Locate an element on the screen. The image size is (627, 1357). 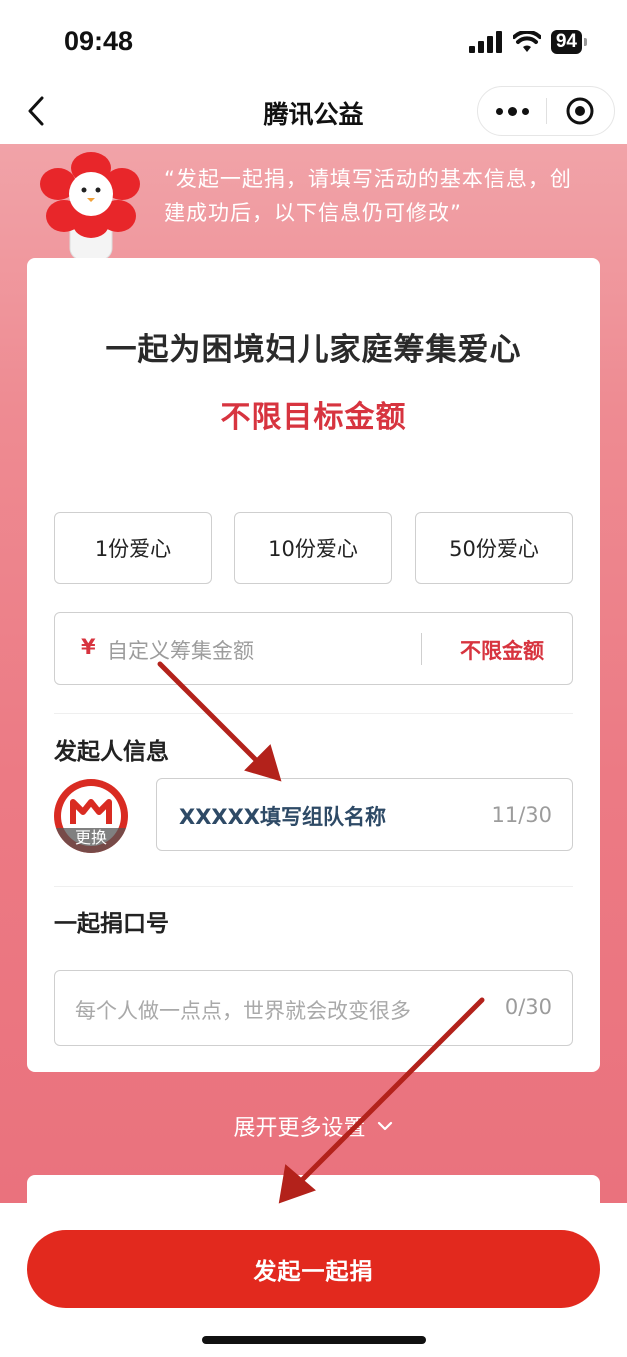
hero-quote-line: “发起一起捐，请填写活动的基本信息，创 is located at coordinates (368, 179).